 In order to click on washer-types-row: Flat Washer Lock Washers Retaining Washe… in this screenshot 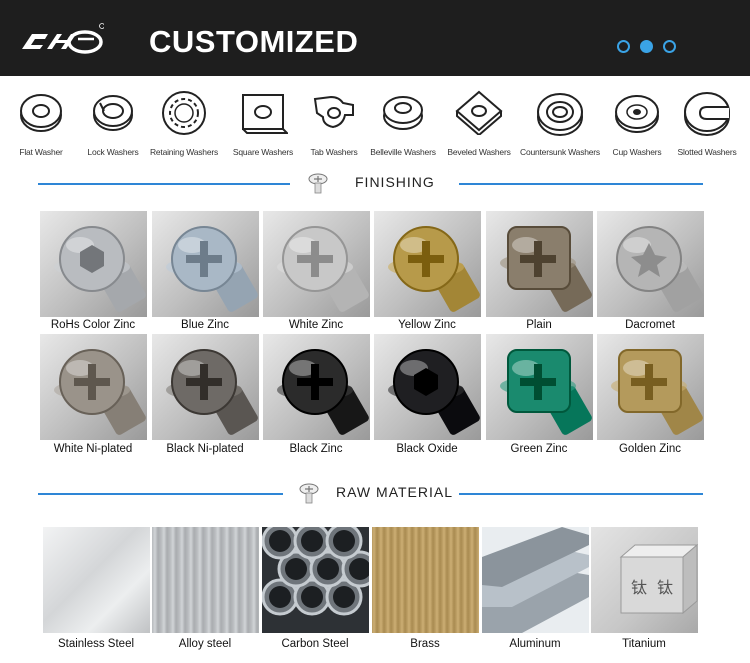, I will do `click(375, 125)`.